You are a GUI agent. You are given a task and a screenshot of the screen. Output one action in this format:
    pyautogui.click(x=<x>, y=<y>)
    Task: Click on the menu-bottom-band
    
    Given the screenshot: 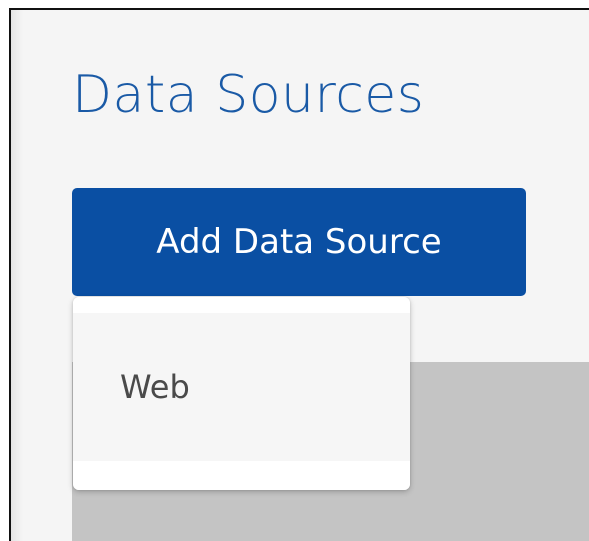 What is the action you would take?
    pyautogui.click(x=241, y=475)
    